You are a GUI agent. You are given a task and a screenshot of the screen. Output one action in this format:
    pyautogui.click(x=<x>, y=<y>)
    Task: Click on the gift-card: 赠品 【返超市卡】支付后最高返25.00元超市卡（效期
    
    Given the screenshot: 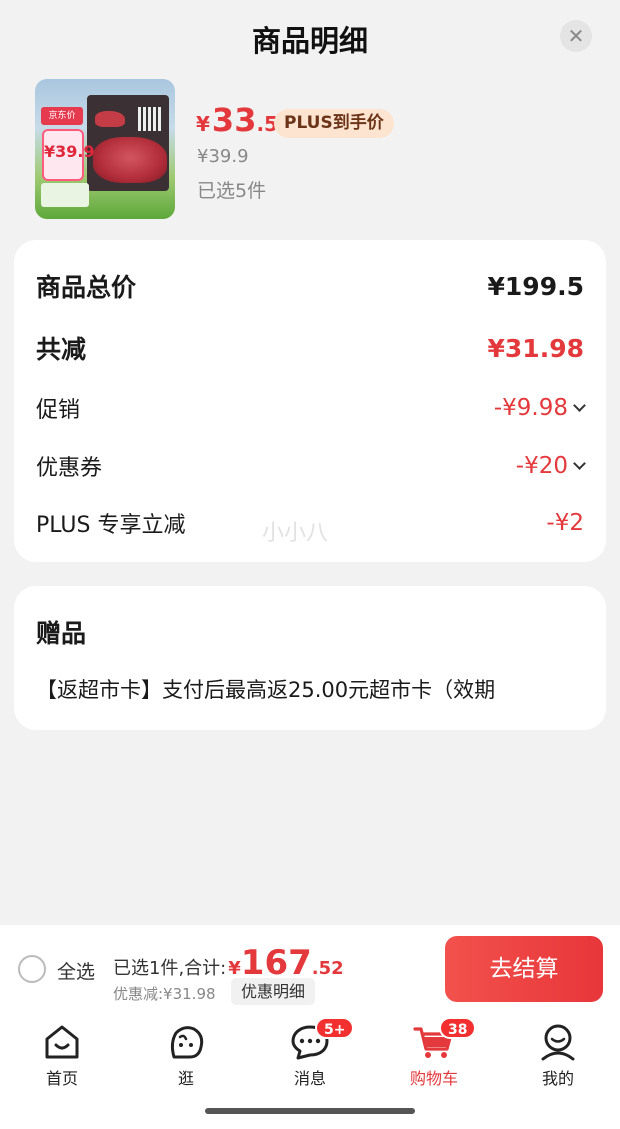 What is the action you would take?
    pyautogui.click(x=310, y=658)
    